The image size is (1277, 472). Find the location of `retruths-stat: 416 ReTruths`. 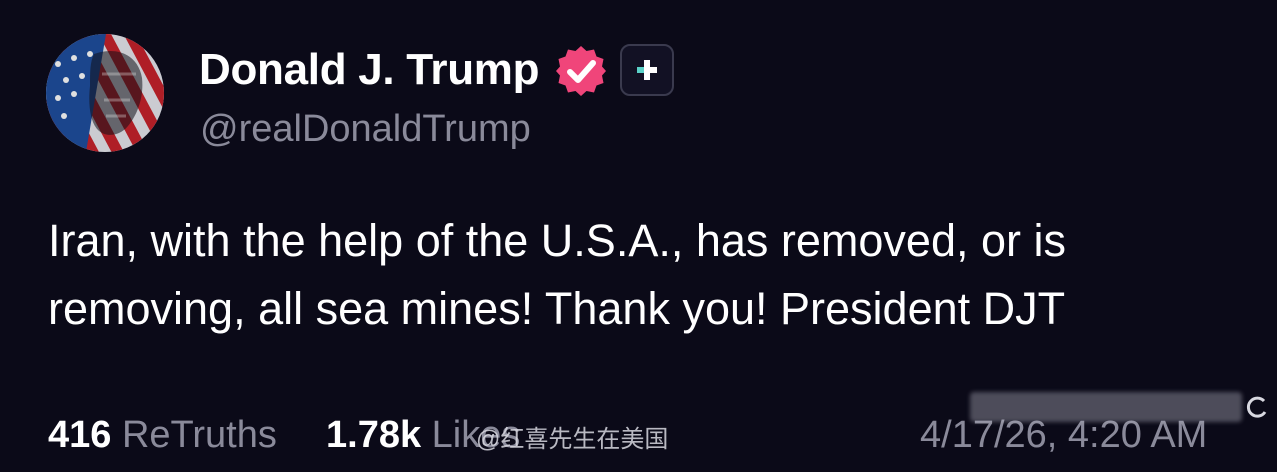

retruths-stat: 416 ReTruths is located at coordinates (162, 435).